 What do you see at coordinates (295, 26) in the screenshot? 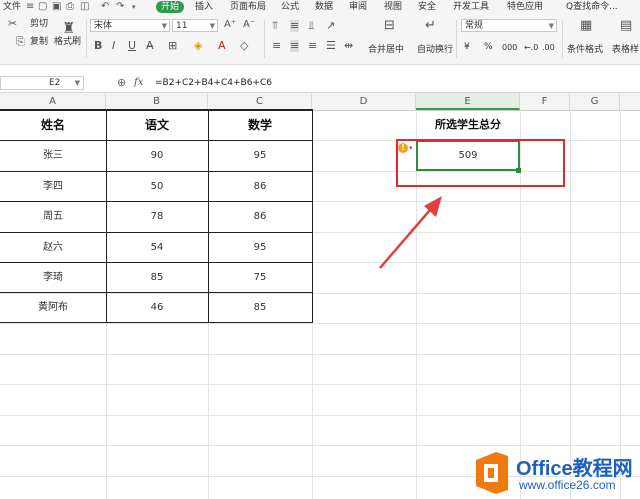
I see `align-middle-icon: ≡` at bounding box center [295, 26].